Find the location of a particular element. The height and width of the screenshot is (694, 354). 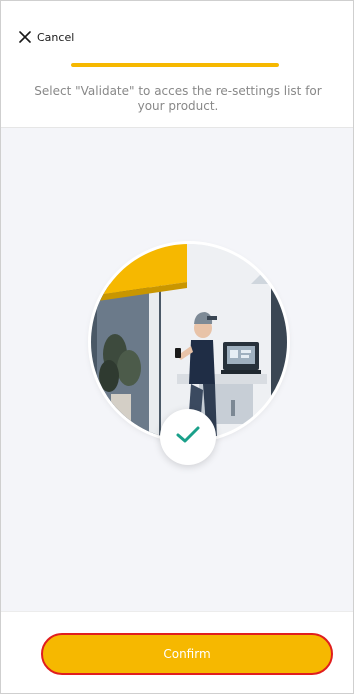

cancel-label: Cancel is located at coordinates (56, 37).